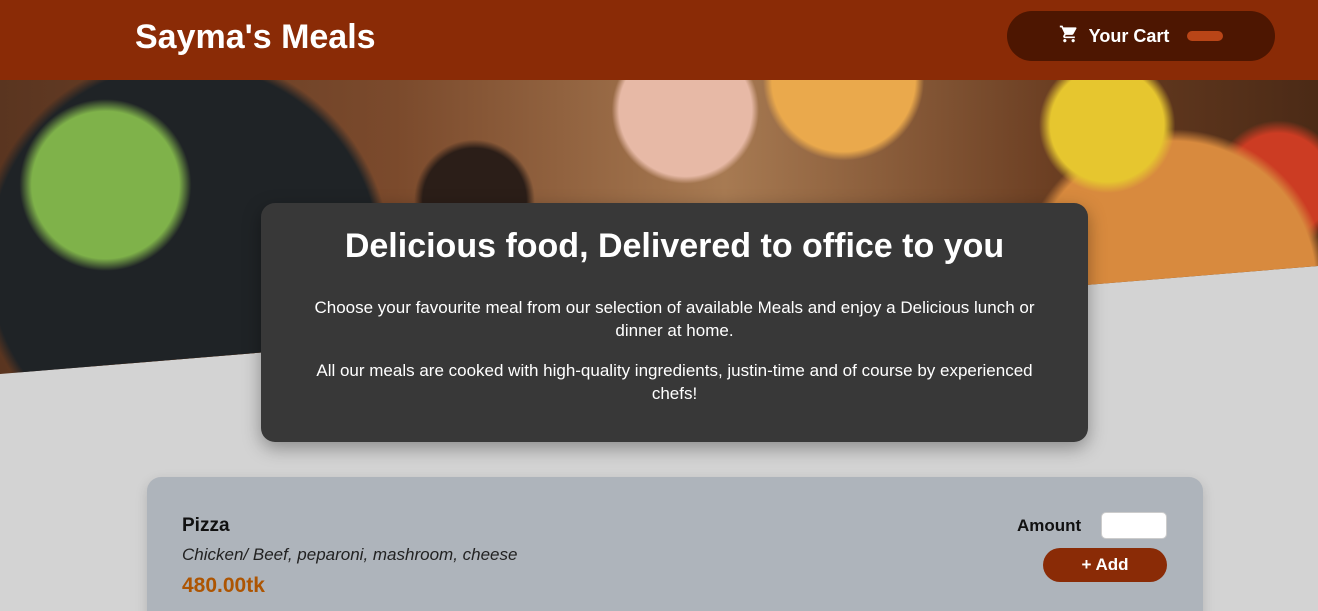  I want to click on meal-name: Pizza, so click(206, 525).